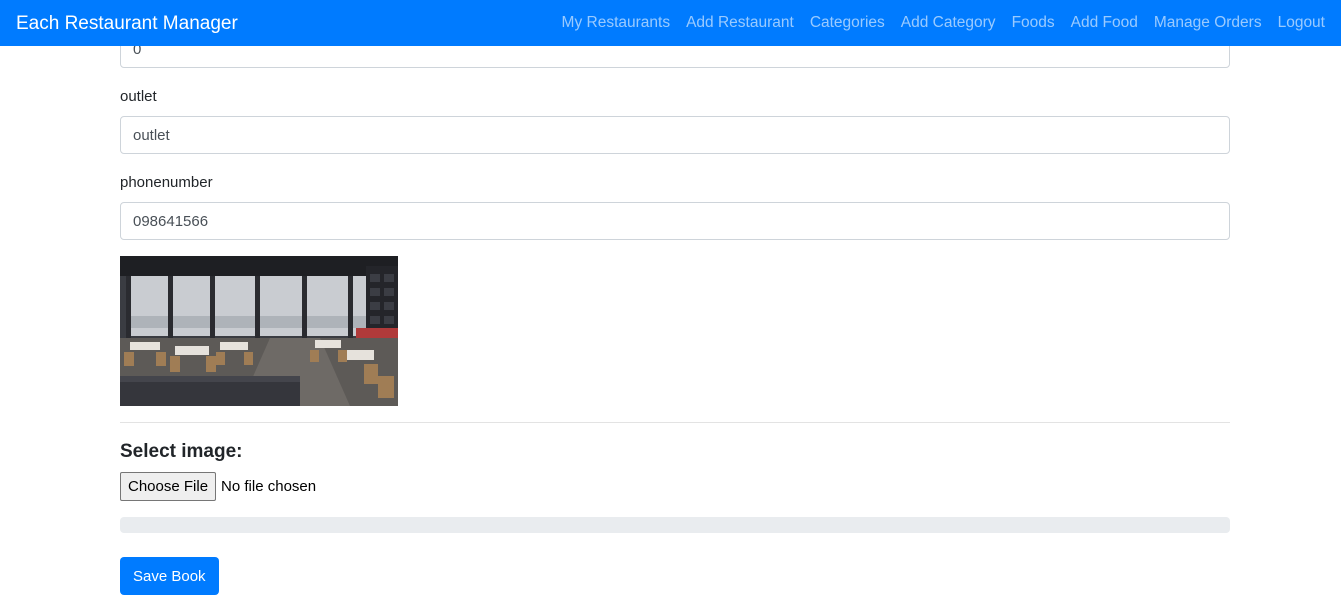 This screenshot has height=602, width=1341. Describe the element at coordinates (847, 23) in the screenshot. I see `nav-categories: Categories` at that location.